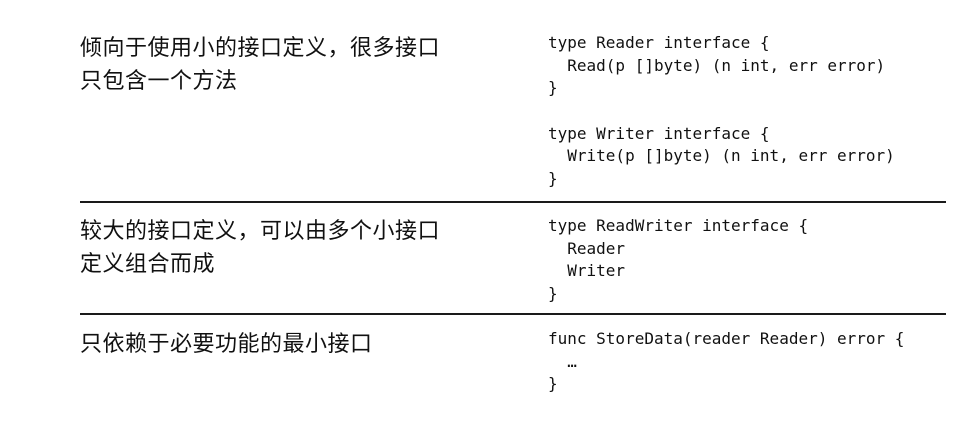 This screenshot has width=970, height=439. I want to click on code-example: func StoreData(reader Reader) error { …}, so click(726, 362).